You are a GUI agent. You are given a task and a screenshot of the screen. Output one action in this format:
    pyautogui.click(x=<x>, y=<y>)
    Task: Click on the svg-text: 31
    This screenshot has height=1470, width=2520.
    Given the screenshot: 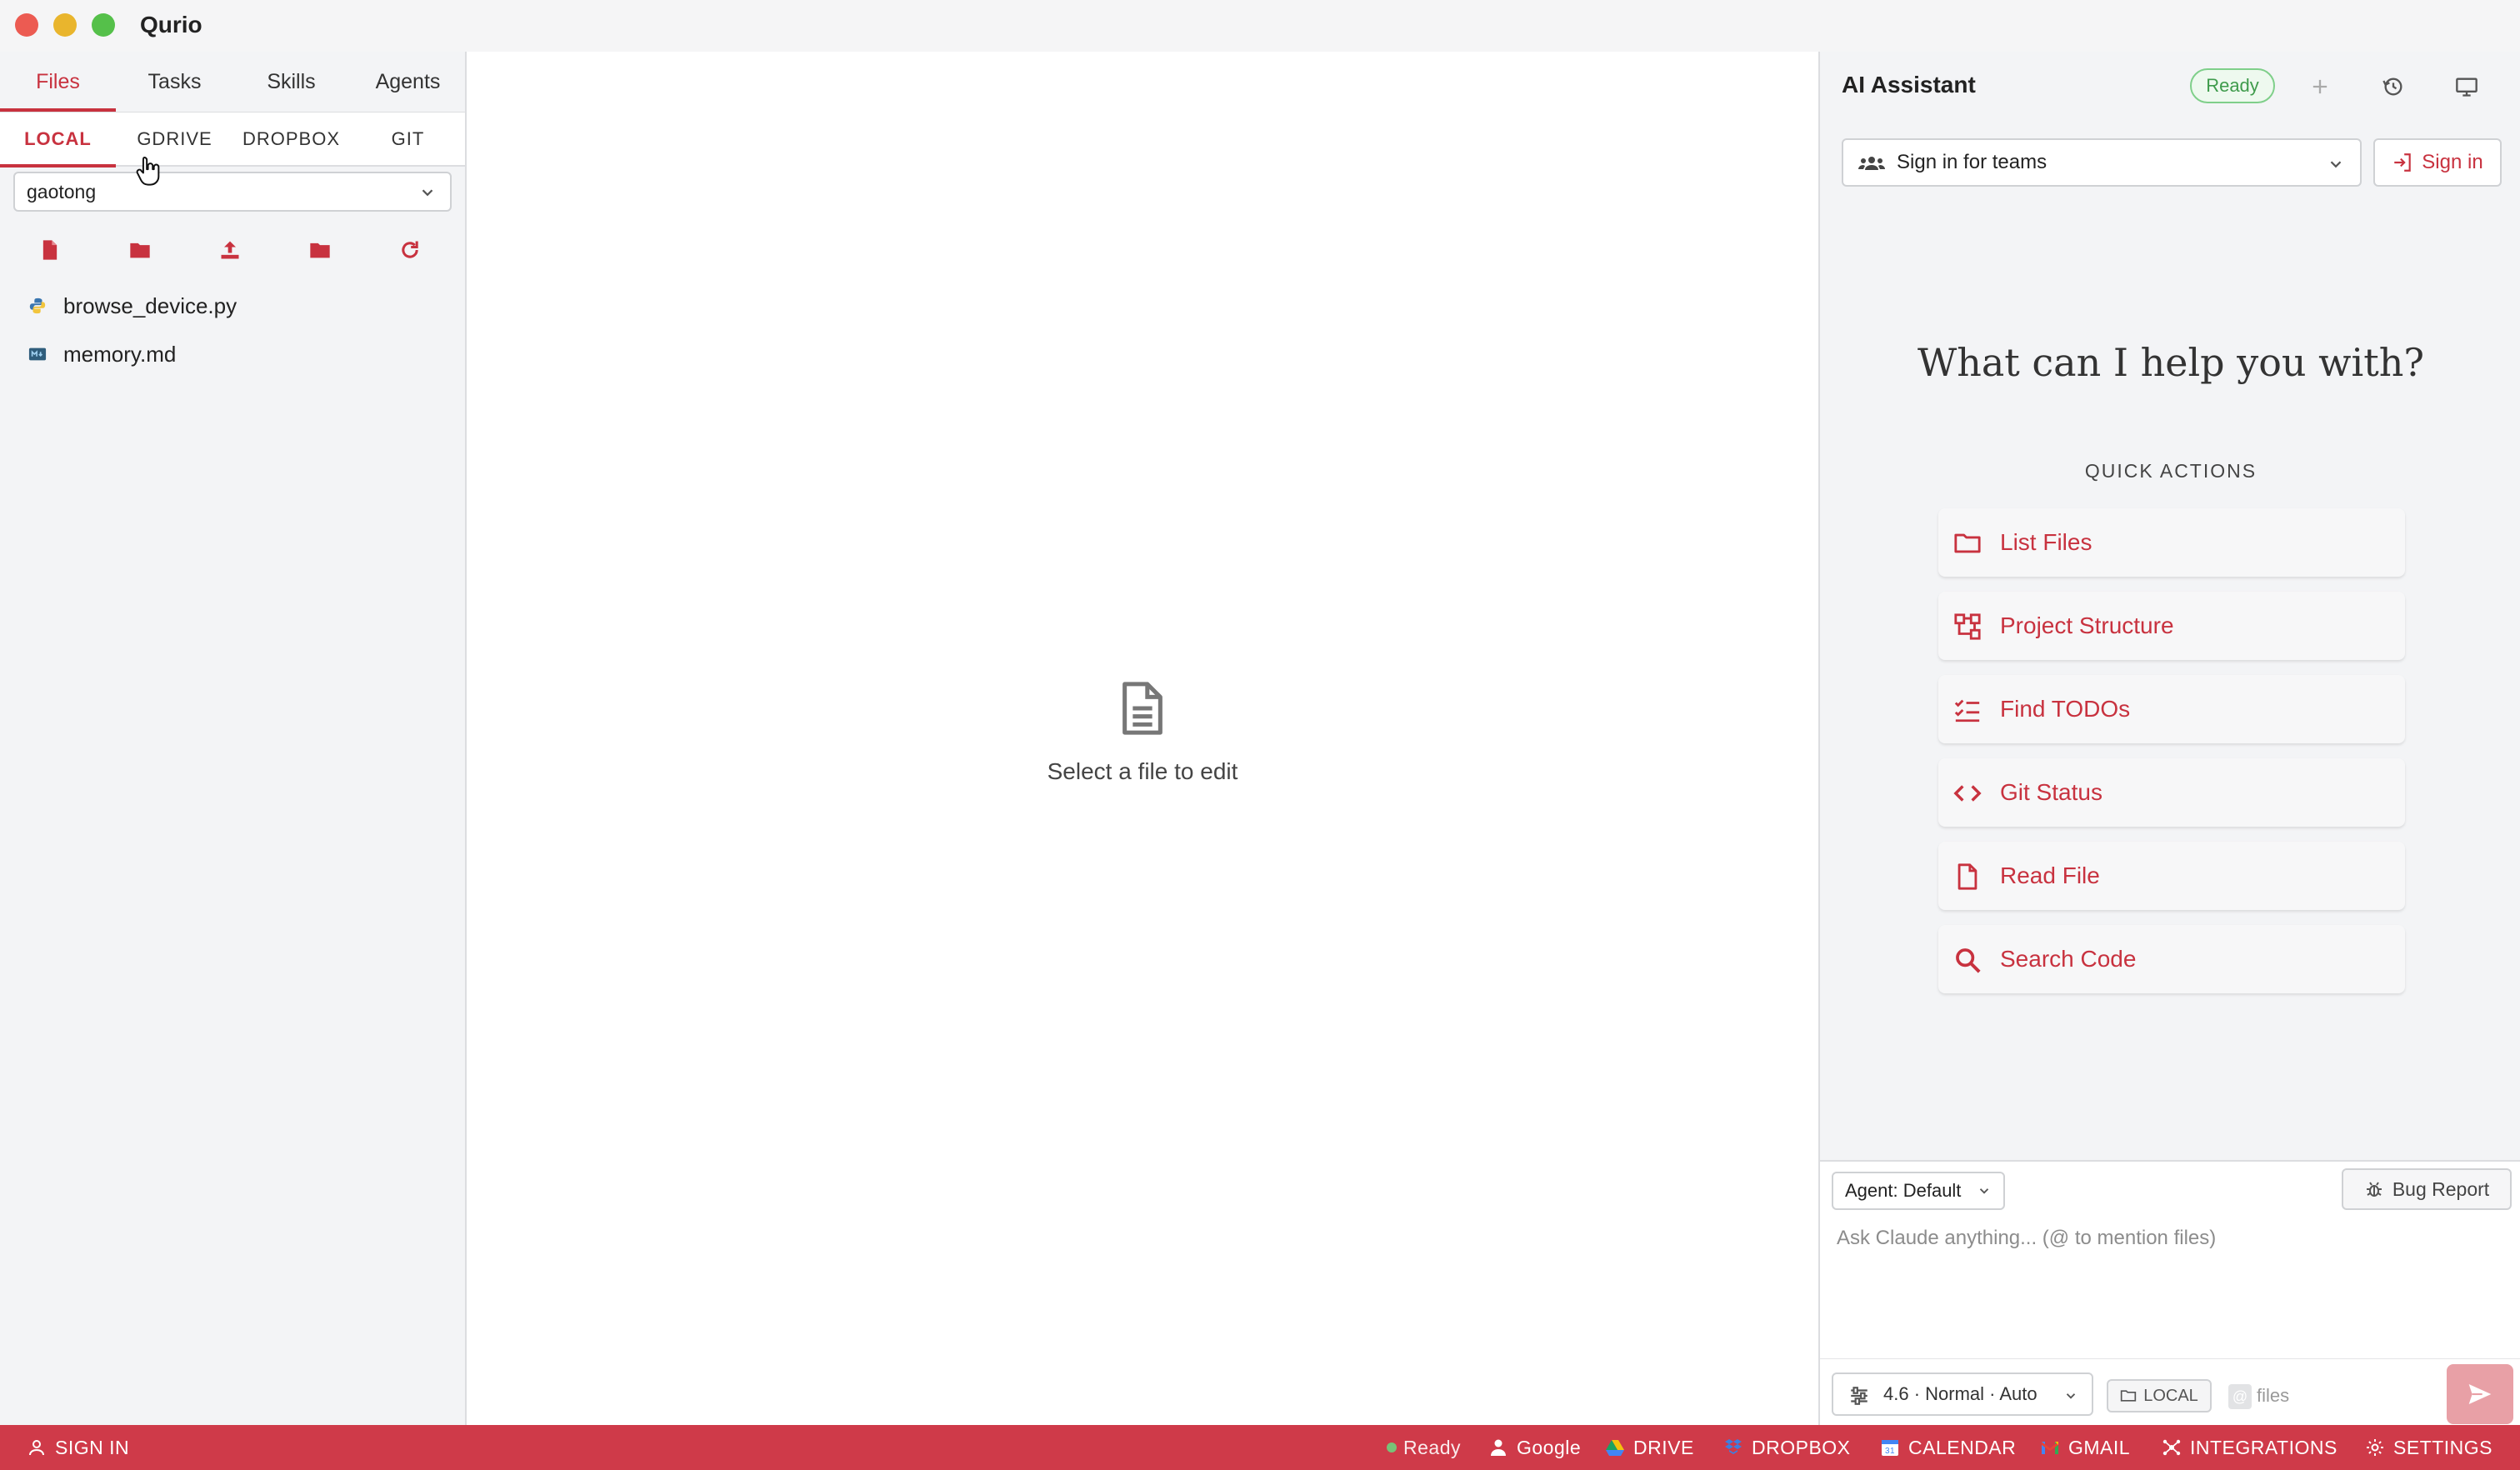 What is the action you would take?
    pyautogui.click(x=1890, y=1451)
    